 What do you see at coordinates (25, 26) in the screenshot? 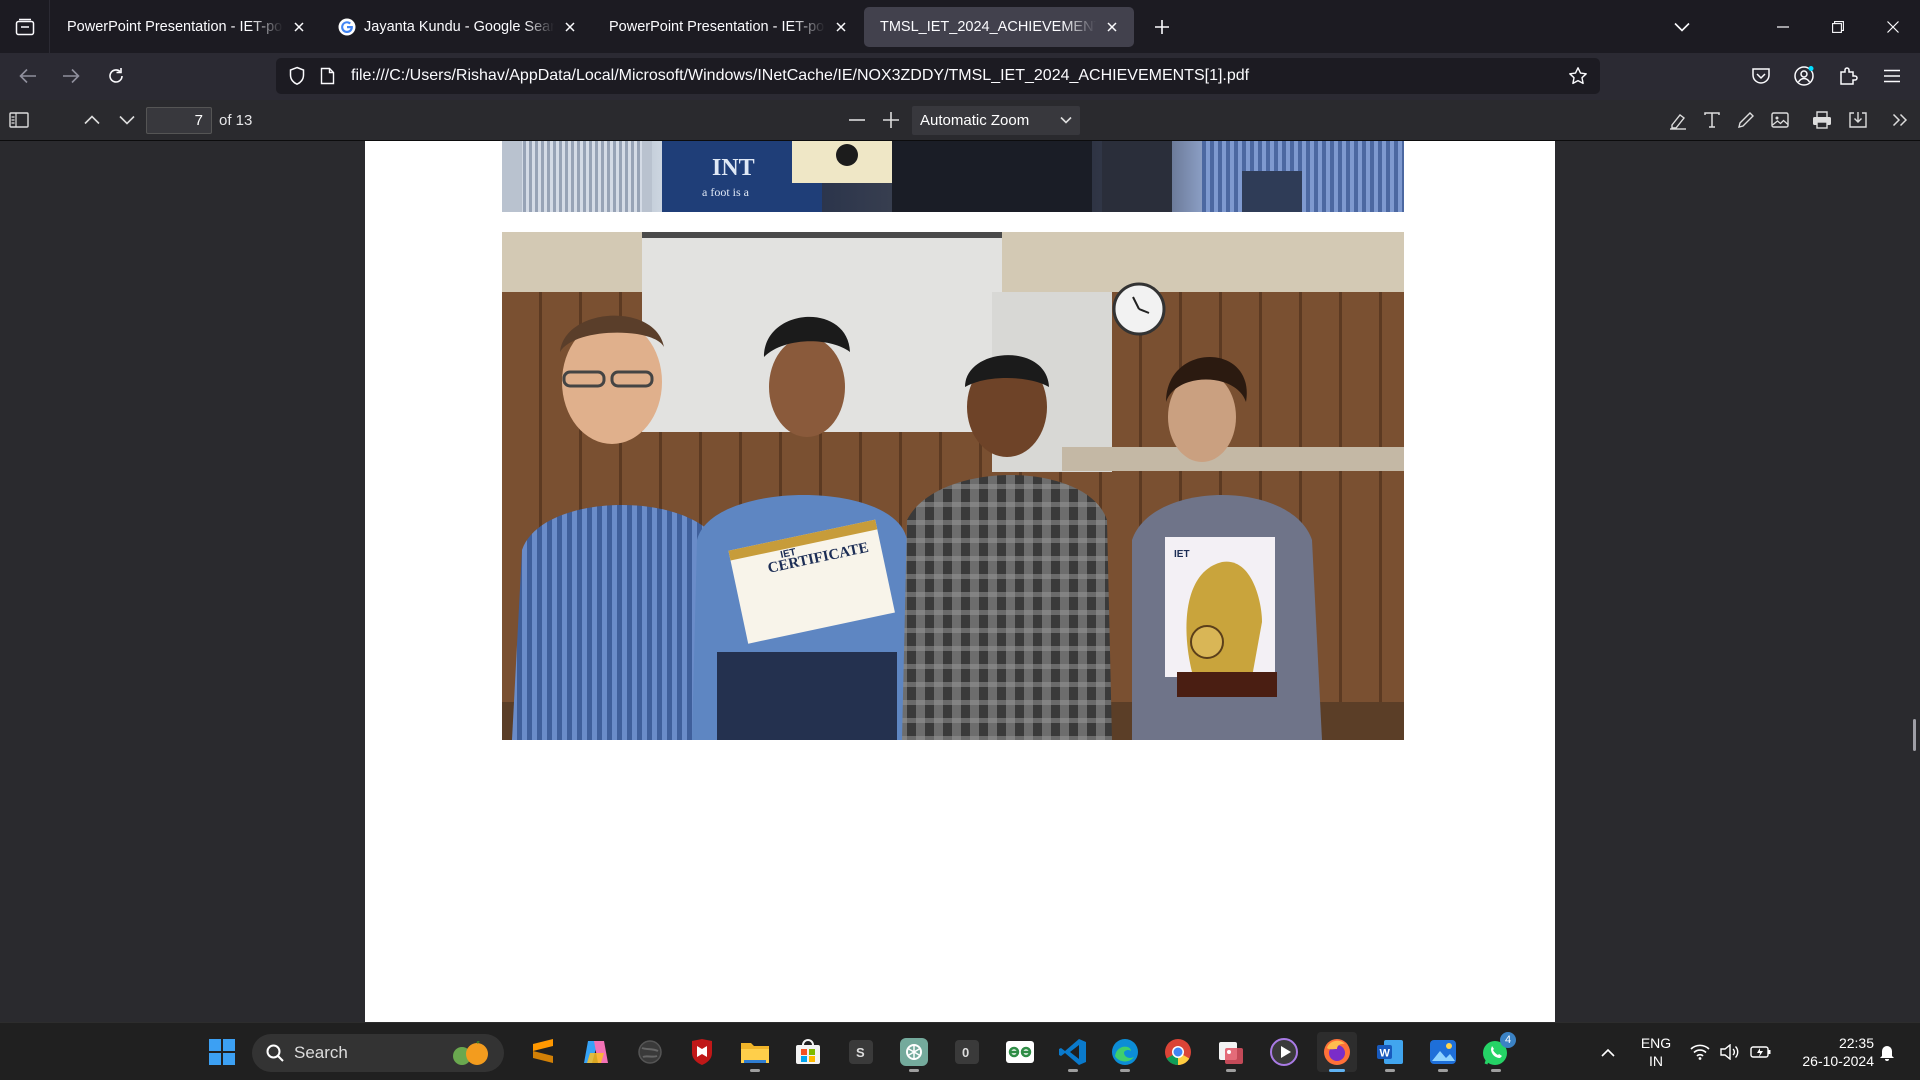
I see `firefox-view-button` at bounding box center [25, 26].